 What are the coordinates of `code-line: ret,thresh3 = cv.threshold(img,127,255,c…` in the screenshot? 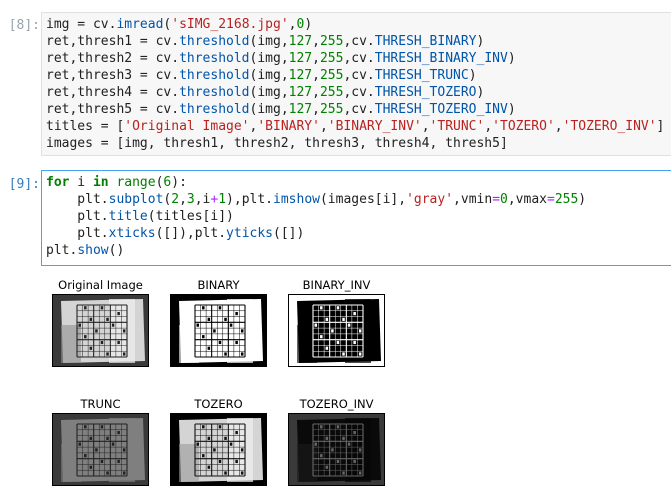 It's located at (356, 75).